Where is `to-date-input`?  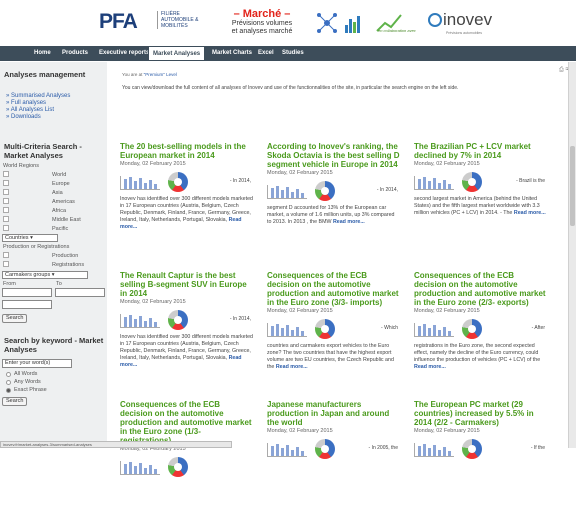
to-date-input is located at coordinates (80, 292).